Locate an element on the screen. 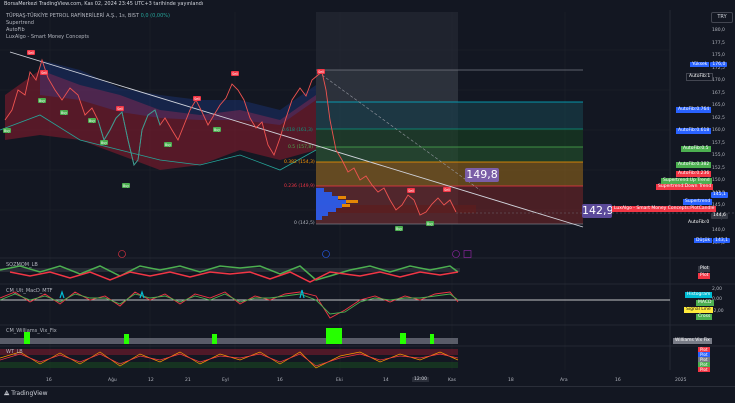  squeeze-tag-1: Plot is located at coordinates (704, 269).